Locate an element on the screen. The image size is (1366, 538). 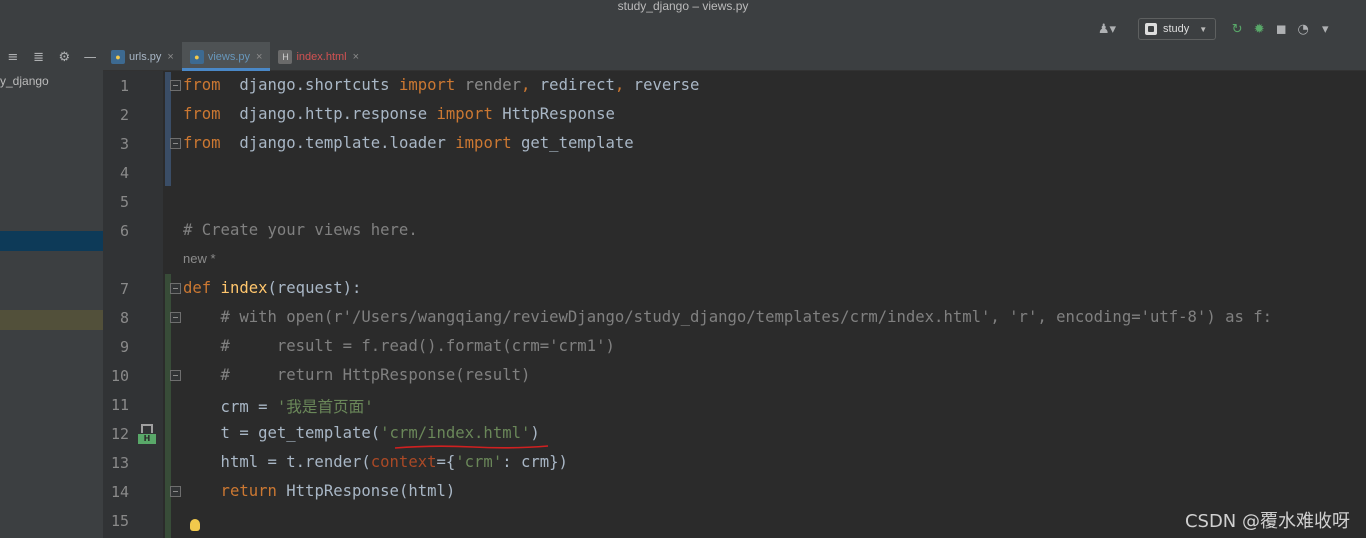
code-token: : crm}) is located at coordinates (535, 462).